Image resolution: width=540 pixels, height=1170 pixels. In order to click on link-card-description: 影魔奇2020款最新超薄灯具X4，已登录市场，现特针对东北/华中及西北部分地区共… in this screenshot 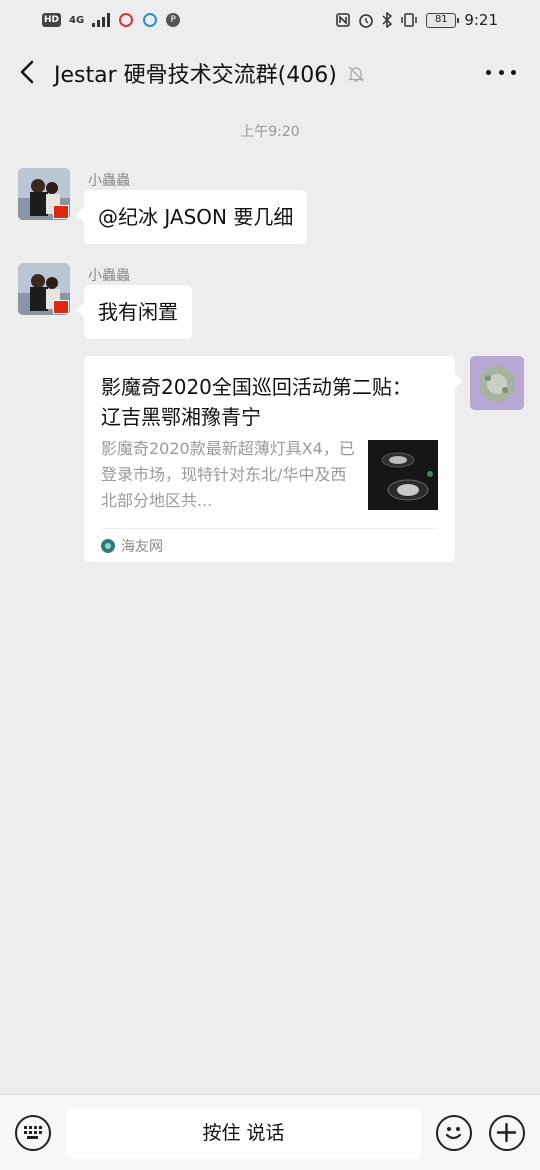, I will do `click(228, 474)`.